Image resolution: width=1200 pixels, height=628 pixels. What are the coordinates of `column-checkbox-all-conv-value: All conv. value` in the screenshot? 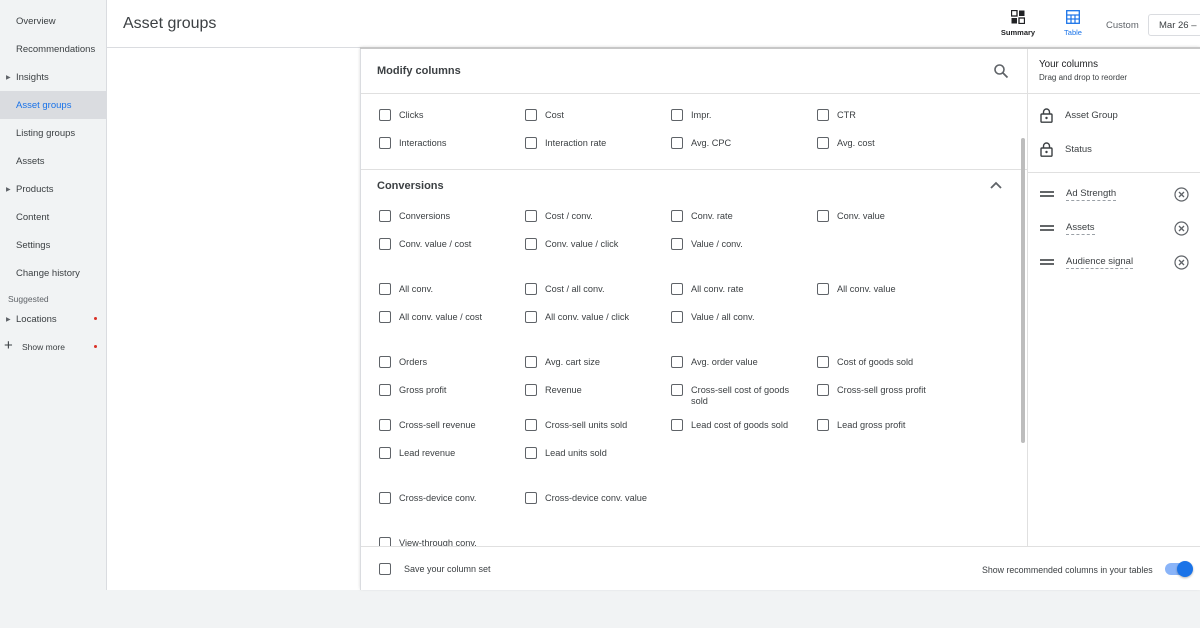 It's located at (856, 289).